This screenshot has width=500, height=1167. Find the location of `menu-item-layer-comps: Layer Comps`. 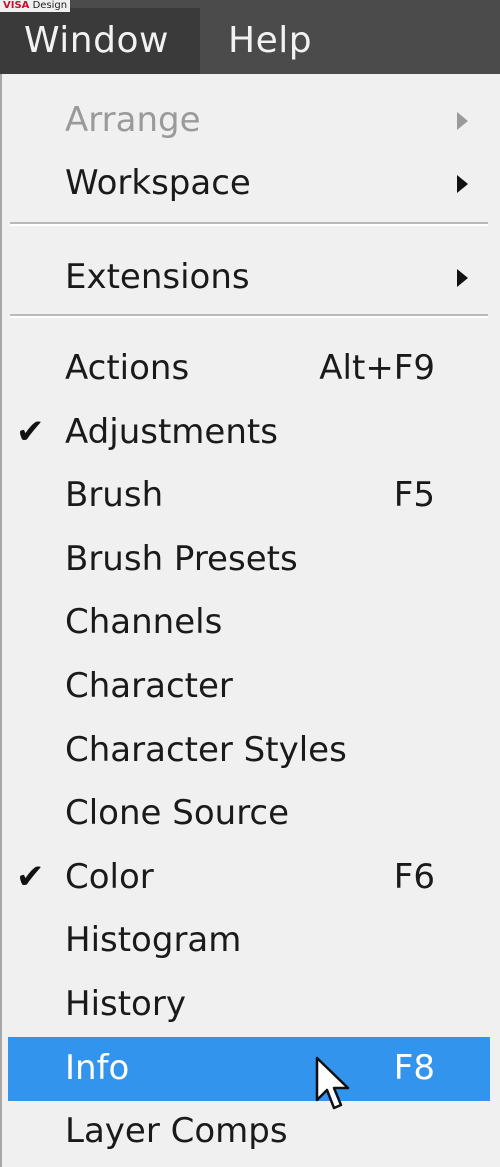

menu-item-layer-comps: Layer Comps is located at coordinates (249, 1132).